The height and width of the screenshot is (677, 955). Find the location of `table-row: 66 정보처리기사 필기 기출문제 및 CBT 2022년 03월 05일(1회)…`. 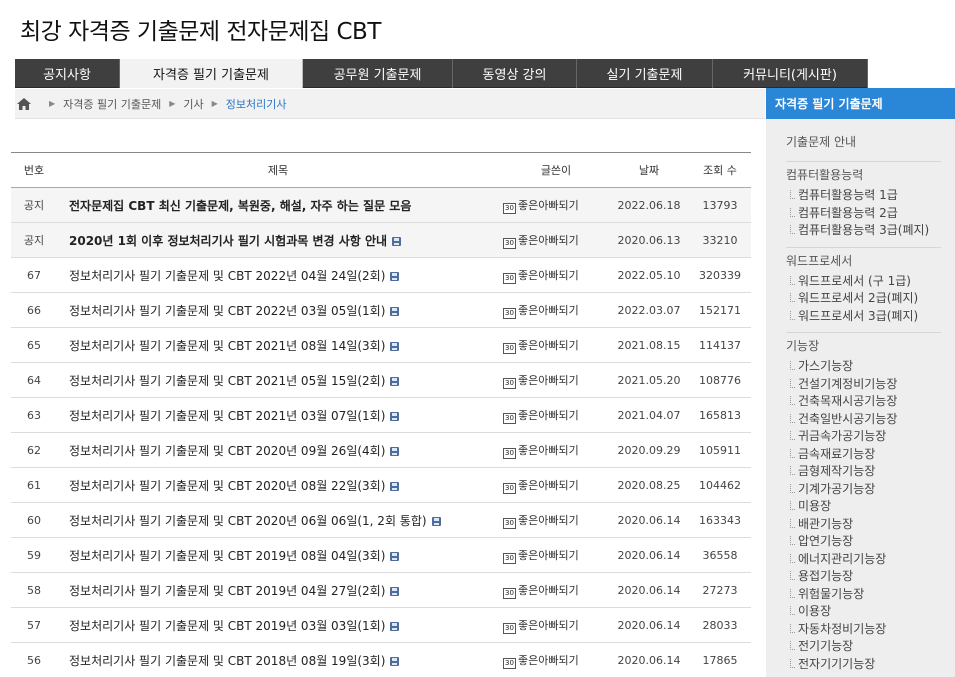

table-row: 66 정보처리기사 필기 기출문제 및 CBT 2022년 03월 05일(1회)… is located at coordinates (381, 310).